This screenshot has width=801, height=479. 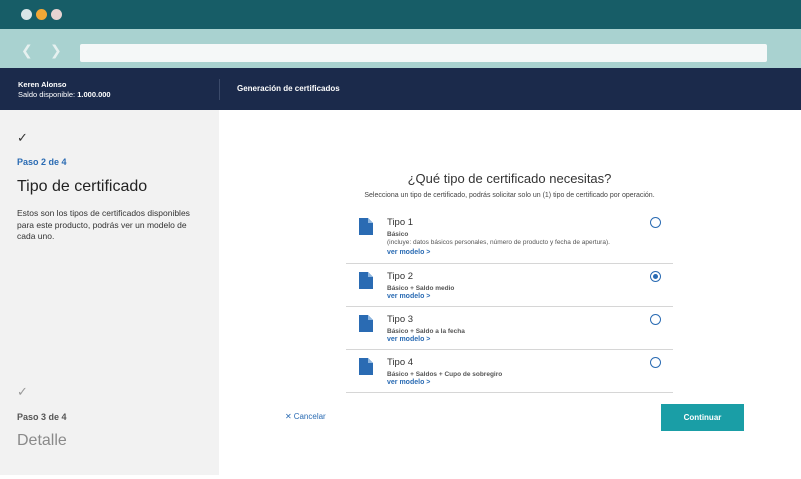 What do you see at coordinates (42, 84) in the screenshot?
I see `user-name: Keren Alonso` at bounding box center [42, 84].